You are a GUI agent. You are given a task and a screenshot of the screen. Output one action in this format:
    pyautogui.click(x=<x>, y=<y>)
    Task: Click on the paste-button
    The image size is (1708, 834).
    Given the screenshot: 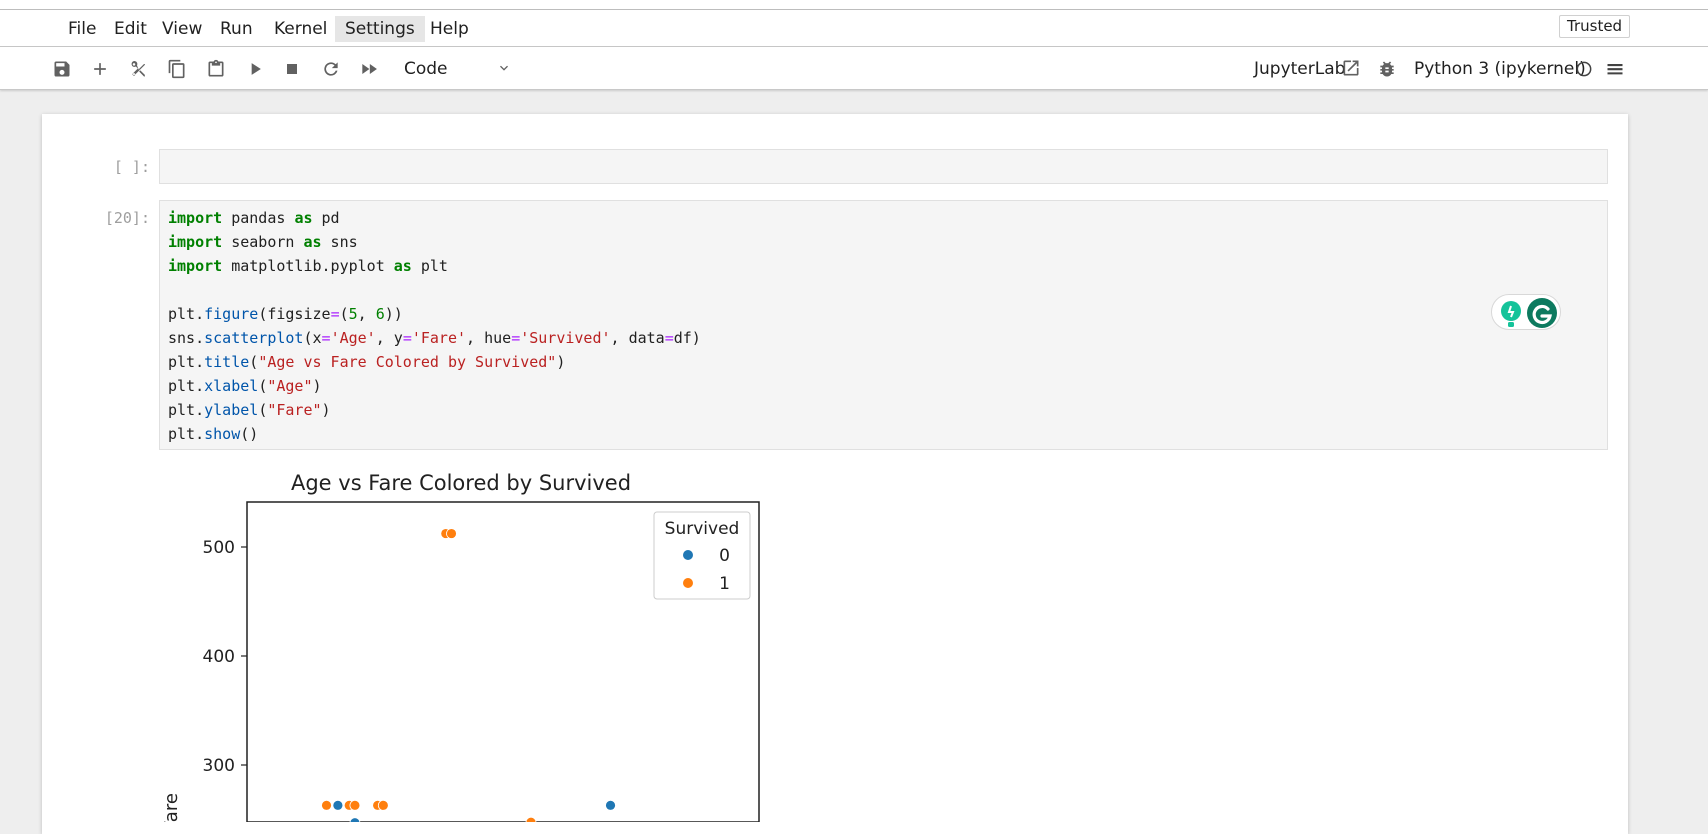 What is the action you would take?
    pyautogui.click(x=216, y=69)
    